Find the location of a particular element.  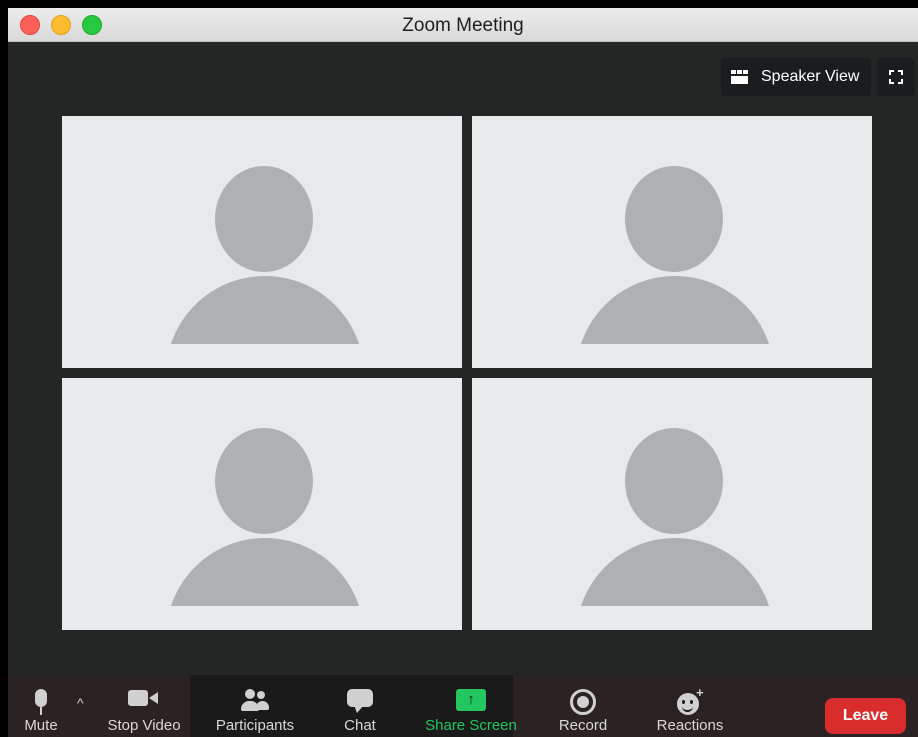

chat-button: Chat is located at coordinates (360, 706).